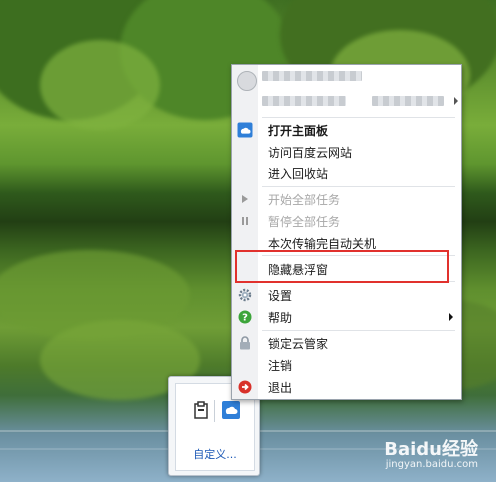 This screenshot has width=496, height=482. I want to click on submenu-arrow-icon, so click(451, 317).